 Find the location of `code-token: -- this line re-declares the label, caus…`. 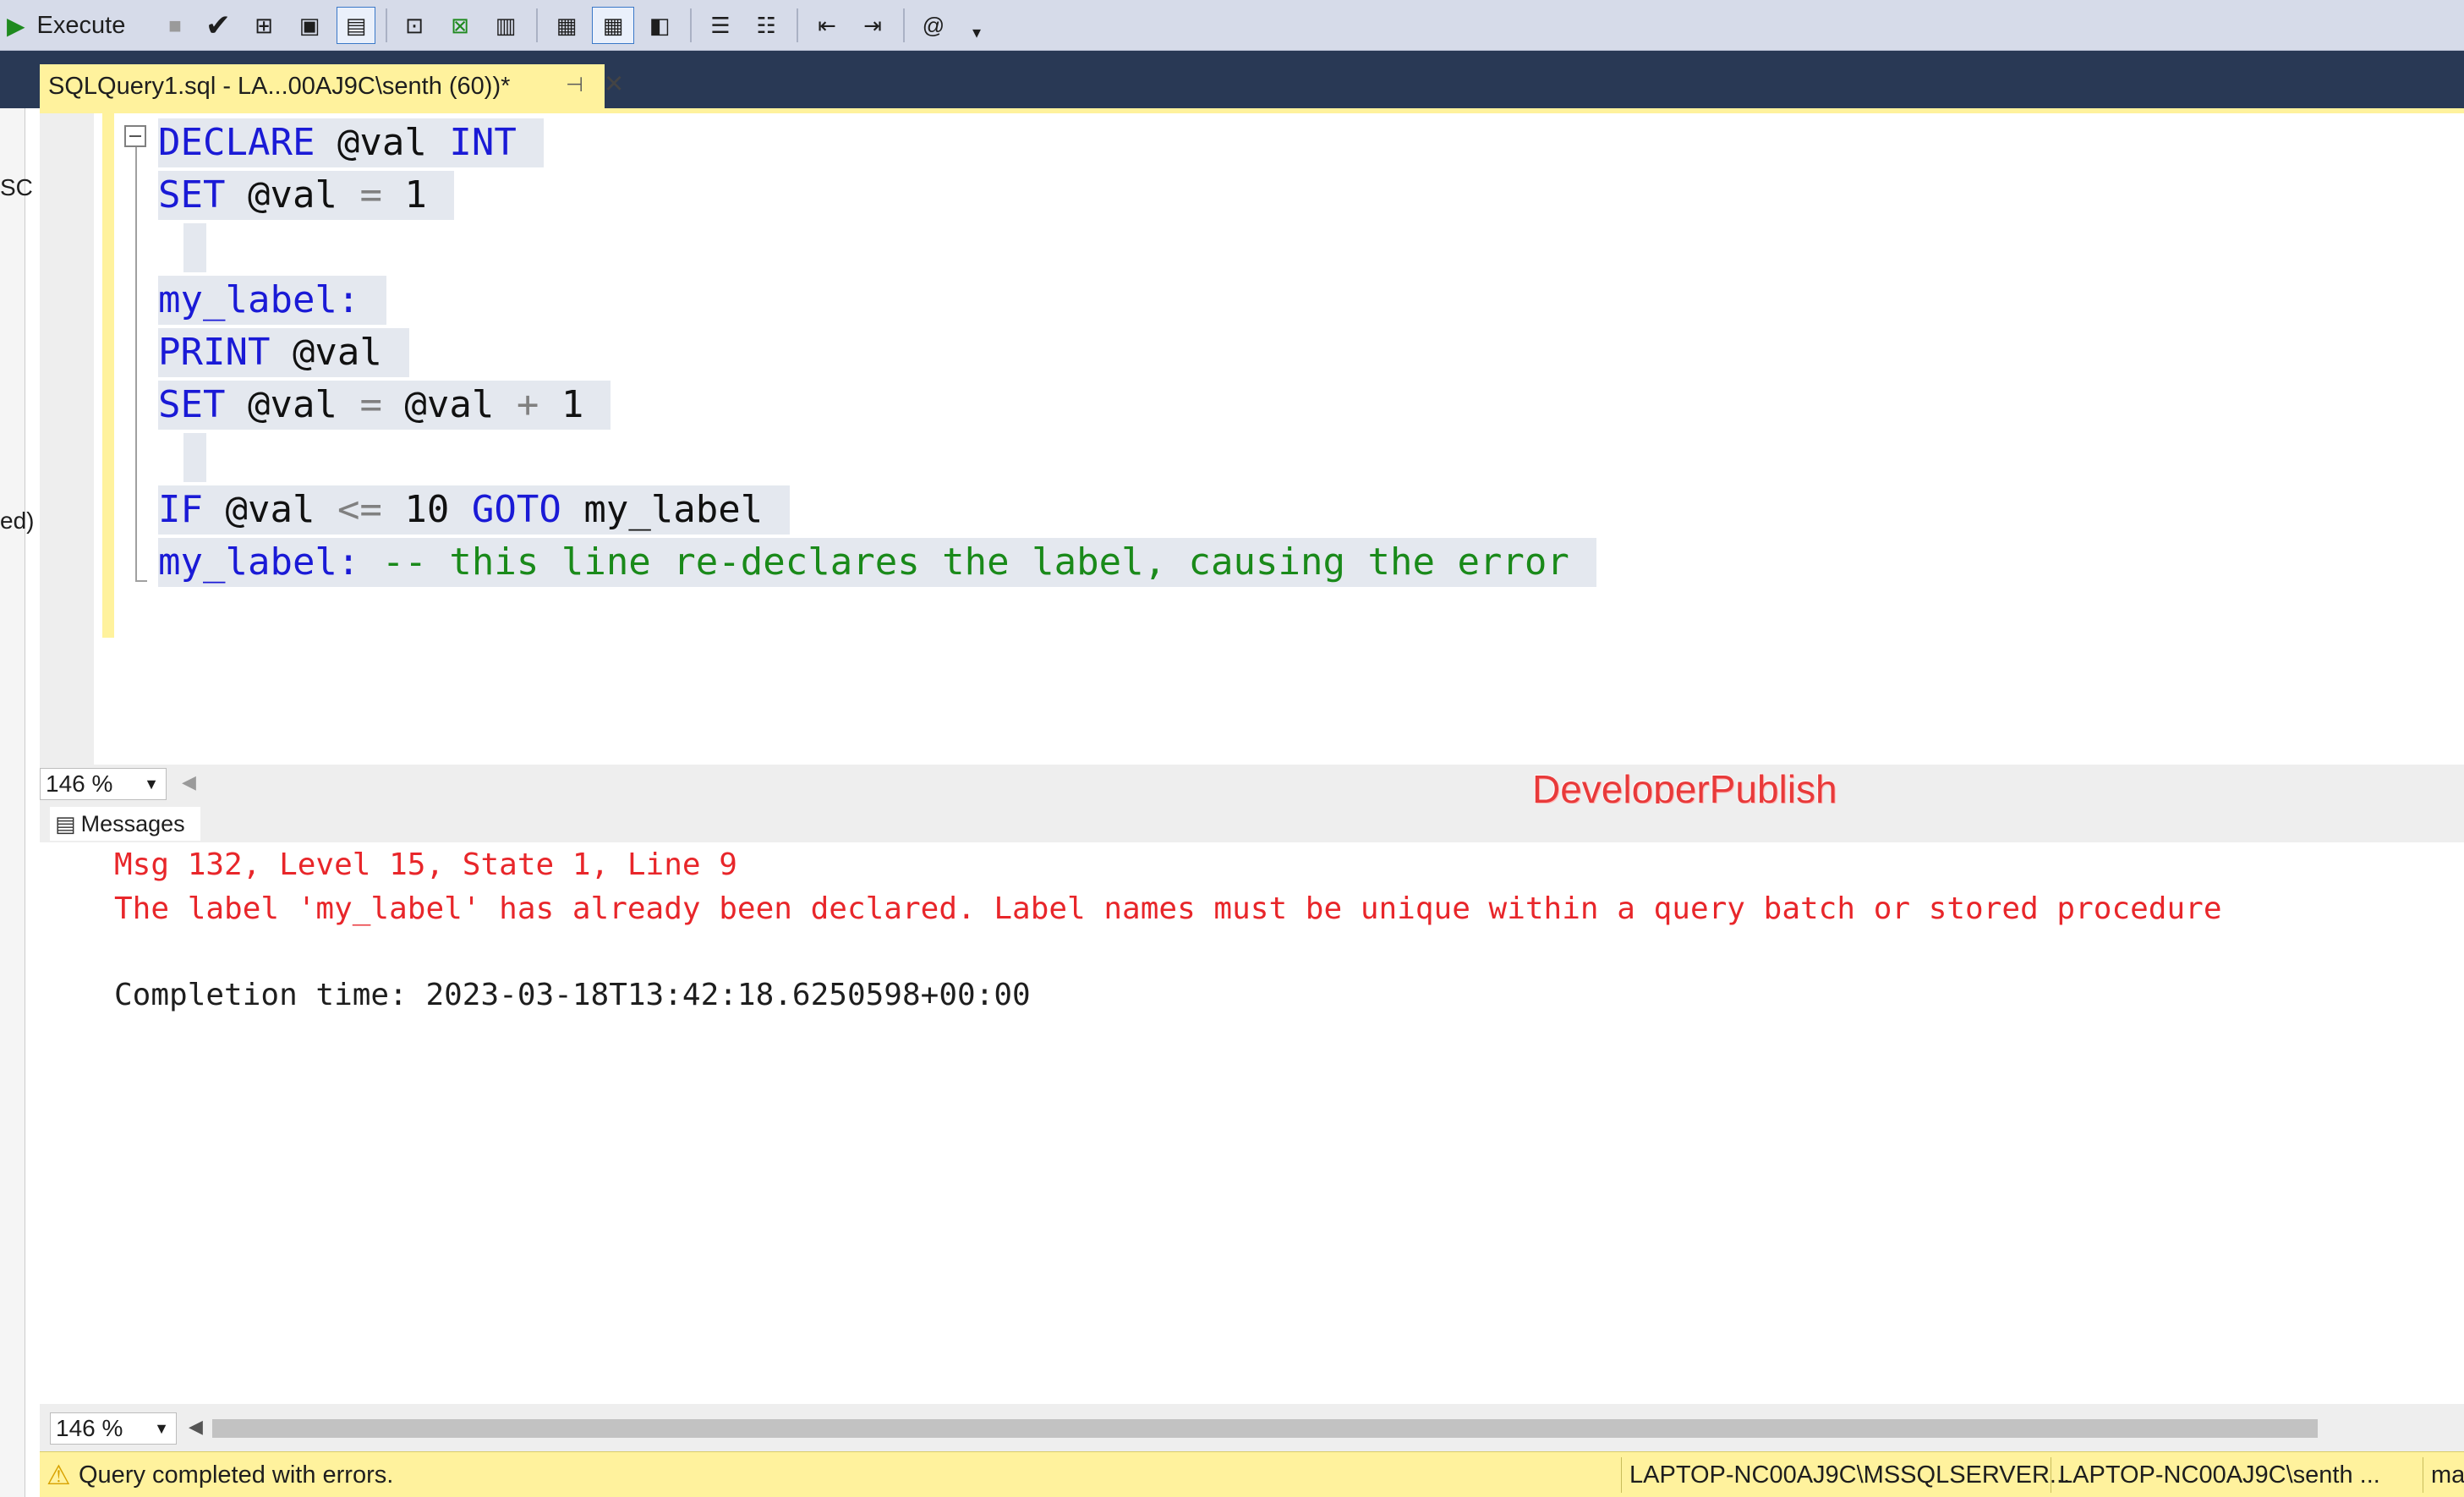

code-token: -- this line re-declares the label, caus… is located at coordinates (964, 562).